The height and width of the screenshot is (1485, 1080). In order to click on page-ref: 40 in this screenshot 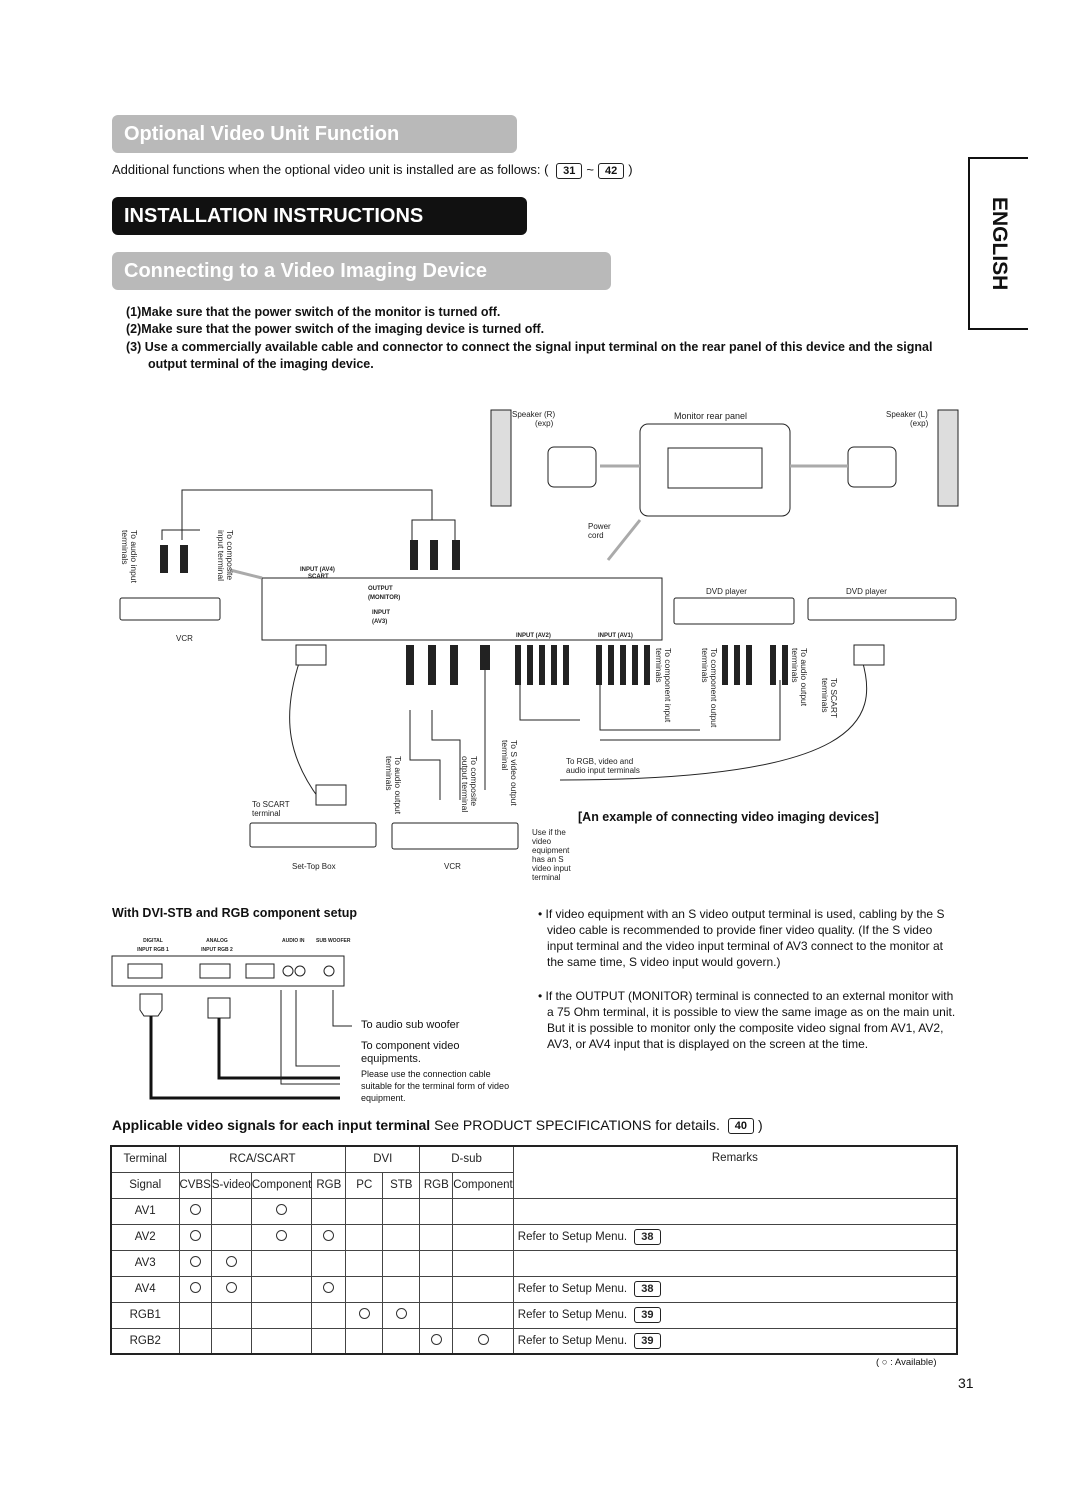, I will do `click(740, 1126)`.